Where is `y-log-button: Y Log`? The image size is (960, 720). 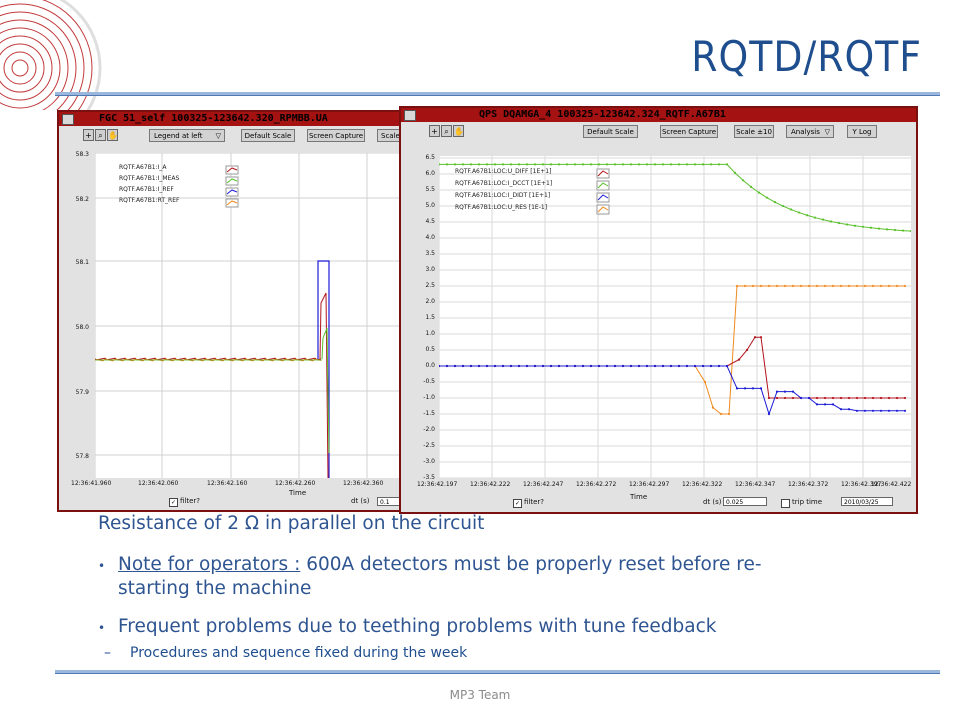 y-log-button: Y Log is located at coordinates (862, 131).